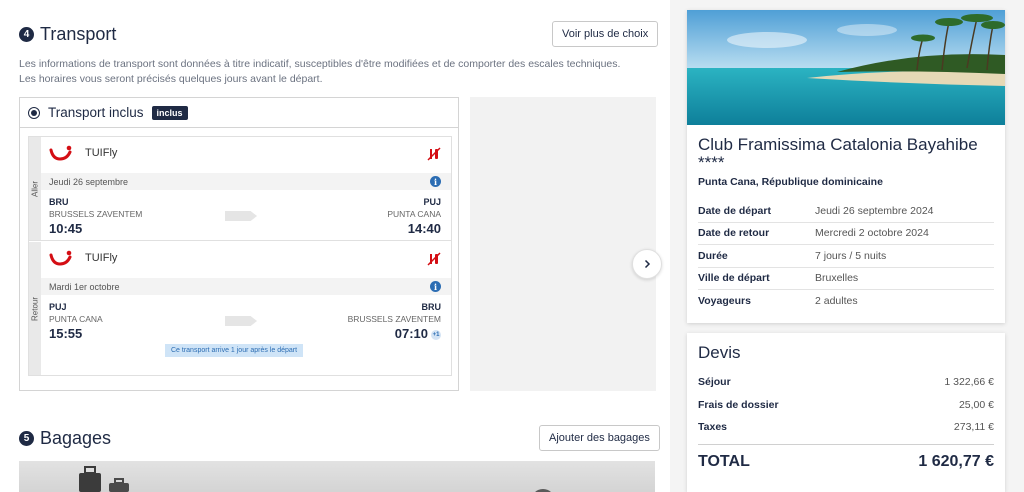  I want to click on price-label: Séjour, so click(714, 382).